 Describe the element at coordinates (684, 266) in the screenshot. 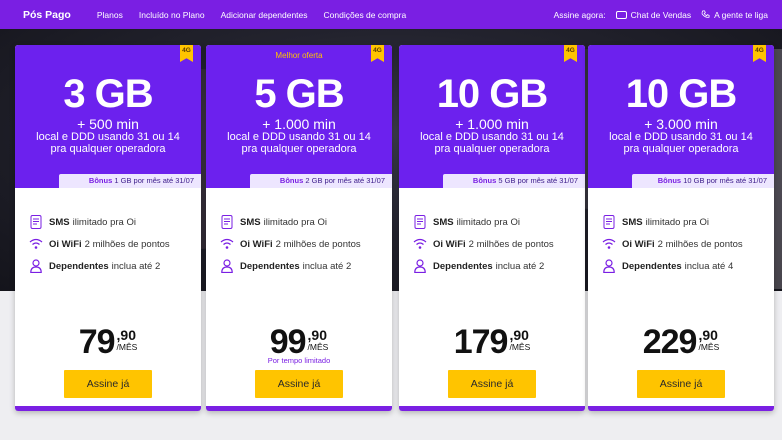

I see `feature-dependentes: Dependentes inclua até 4` at that location.